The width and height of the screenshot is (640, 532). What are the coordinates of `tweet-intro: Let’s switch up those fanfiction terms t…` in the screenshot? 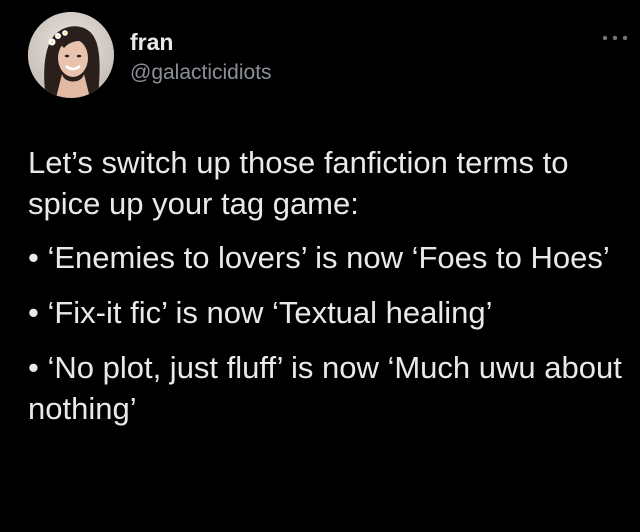 It's located at (298, 183).